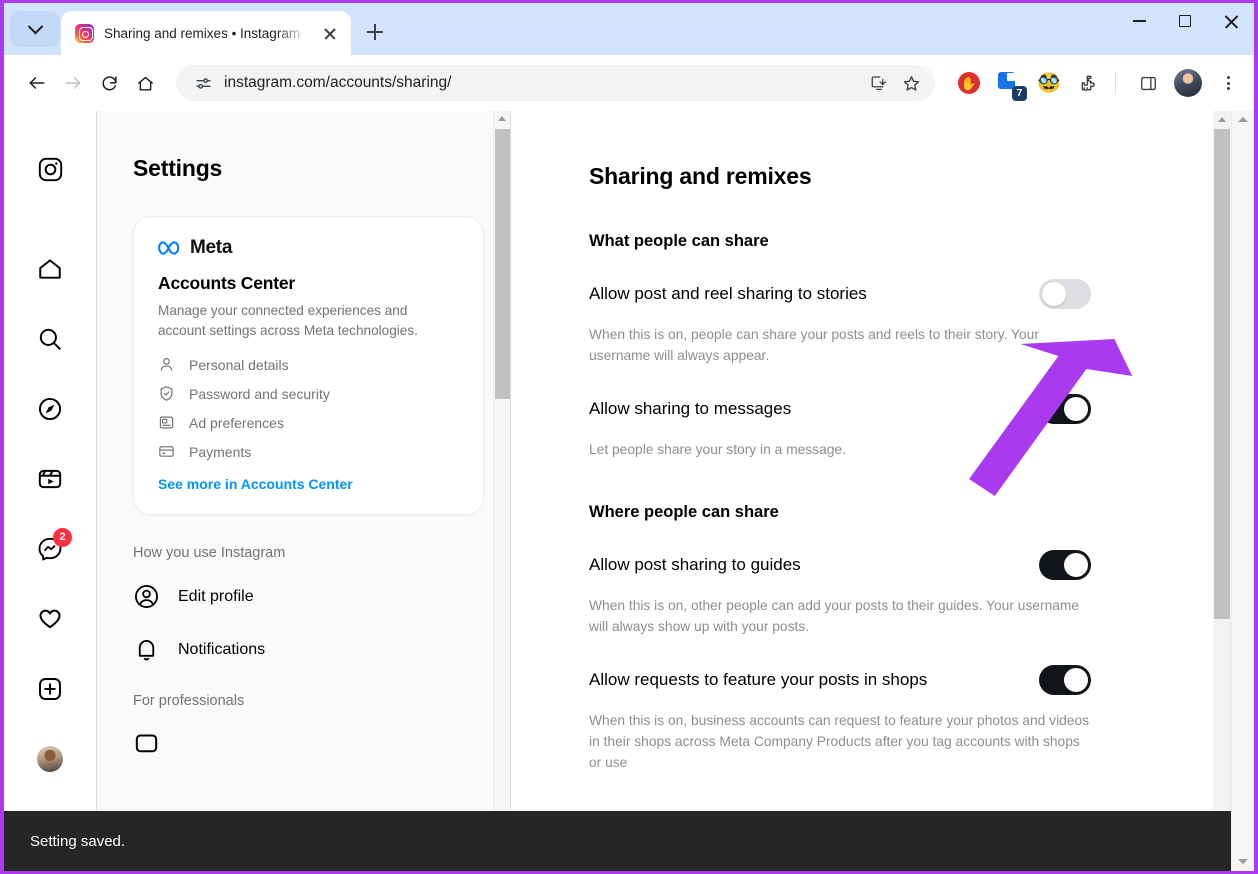  Describe the element at coordinates (50, 169) in the screenshot. I see `sidebar-item-instagram-logo` at that location.